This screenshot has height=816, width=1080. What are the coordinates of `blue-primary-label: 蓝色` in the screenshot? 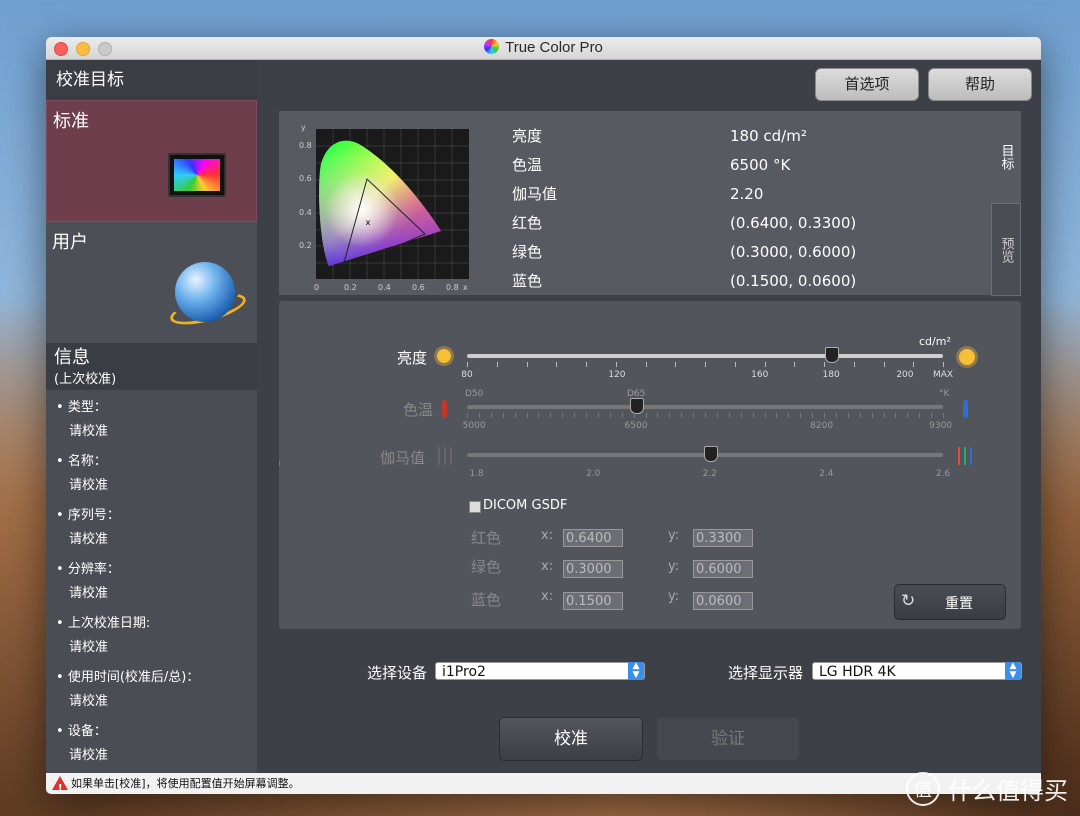 It's located at (486, 600).